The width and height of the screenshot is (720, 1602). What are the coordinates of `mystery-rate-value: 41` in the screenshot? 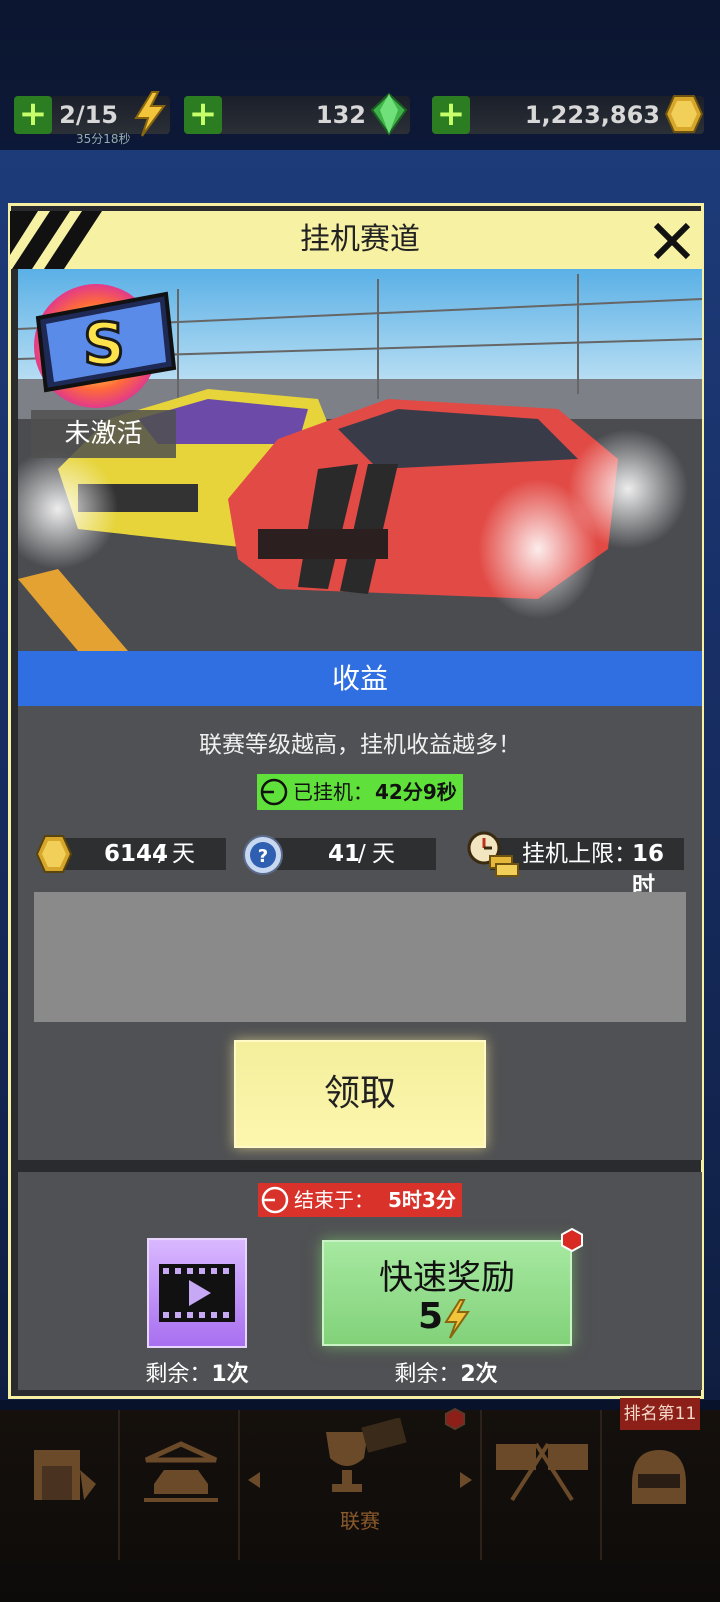 It's located at (344, 854).